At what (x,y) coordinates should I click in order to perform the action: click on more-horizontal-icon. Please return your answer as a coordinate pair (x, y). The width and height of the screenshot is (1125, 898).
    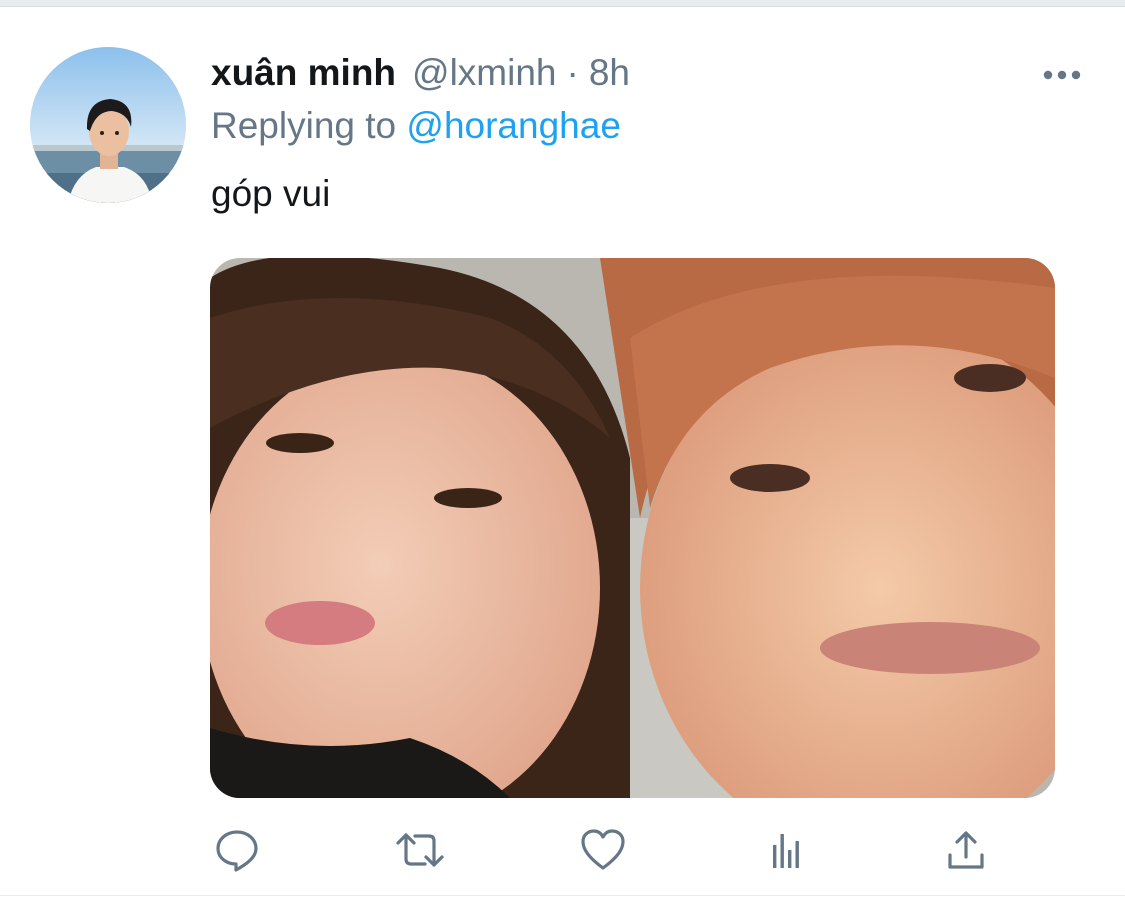
    Looking at the image, I should click on (1062, 75).